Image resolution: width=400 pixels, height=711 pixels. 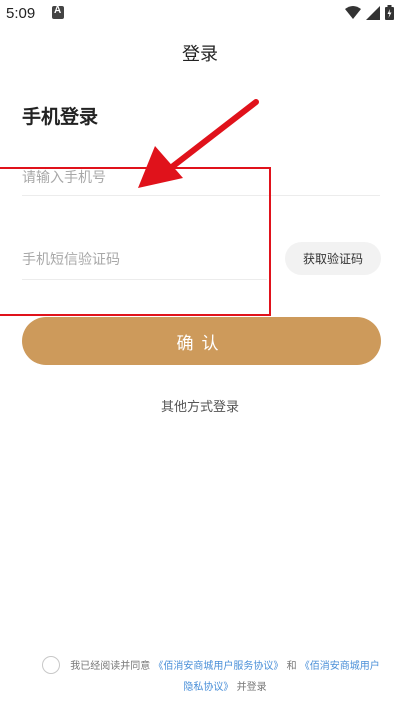 I want to click on agreement-suffix: 并登录, so click(x=251, y=687).